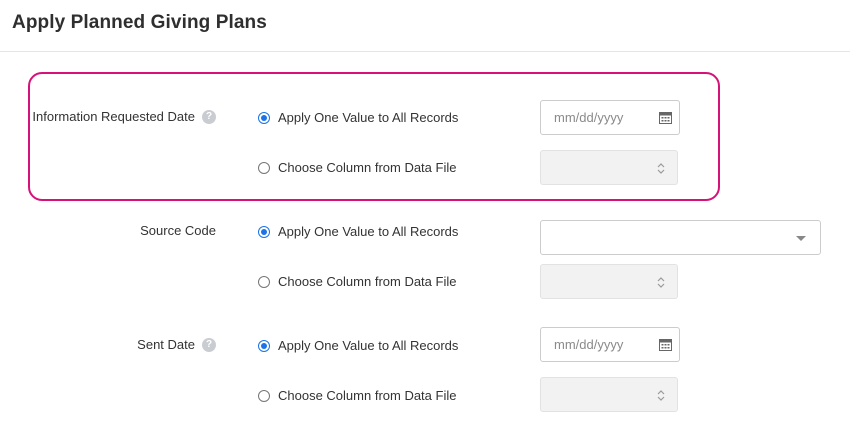 This screenshot has width=850, height=430. Describe the element at coordinates (801, 238) in the screenshot. I see `chevron-down-icon` at that location.